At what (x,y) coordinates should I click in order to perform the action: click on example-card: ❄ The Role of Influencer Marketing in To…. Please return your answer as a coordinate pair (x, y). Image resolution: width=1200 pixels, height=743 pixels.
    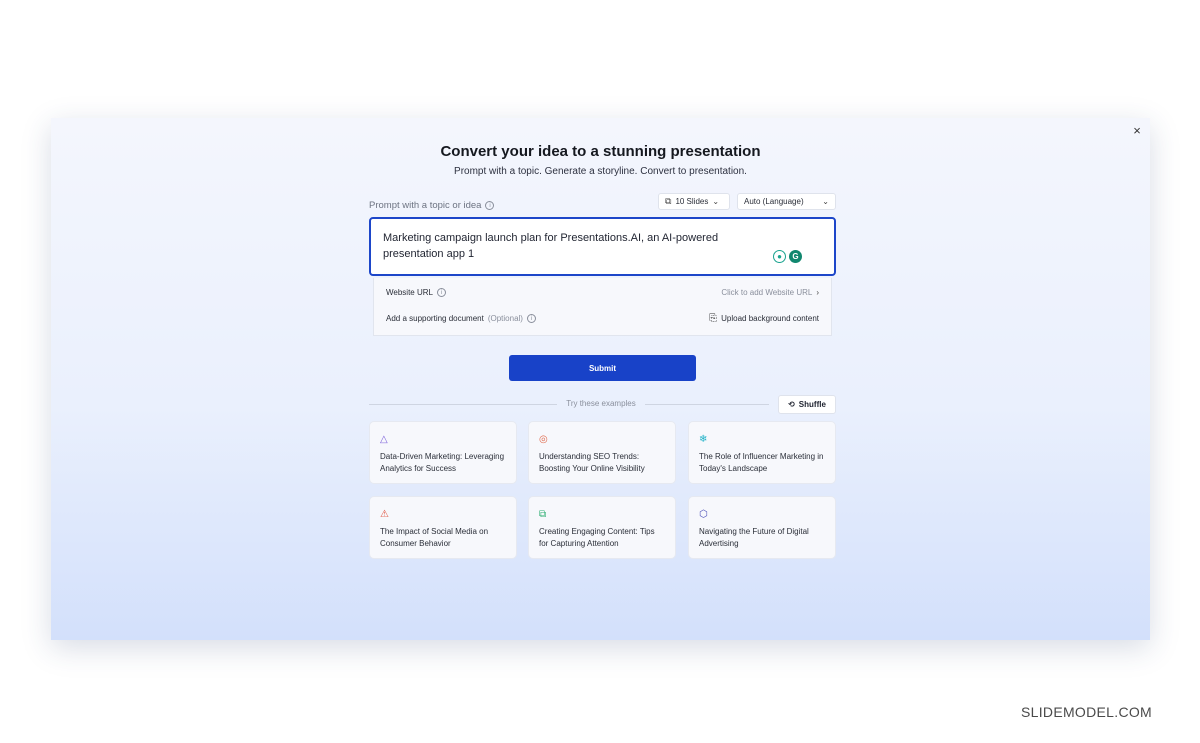
    Looking at the image, I should click on (762, 452).